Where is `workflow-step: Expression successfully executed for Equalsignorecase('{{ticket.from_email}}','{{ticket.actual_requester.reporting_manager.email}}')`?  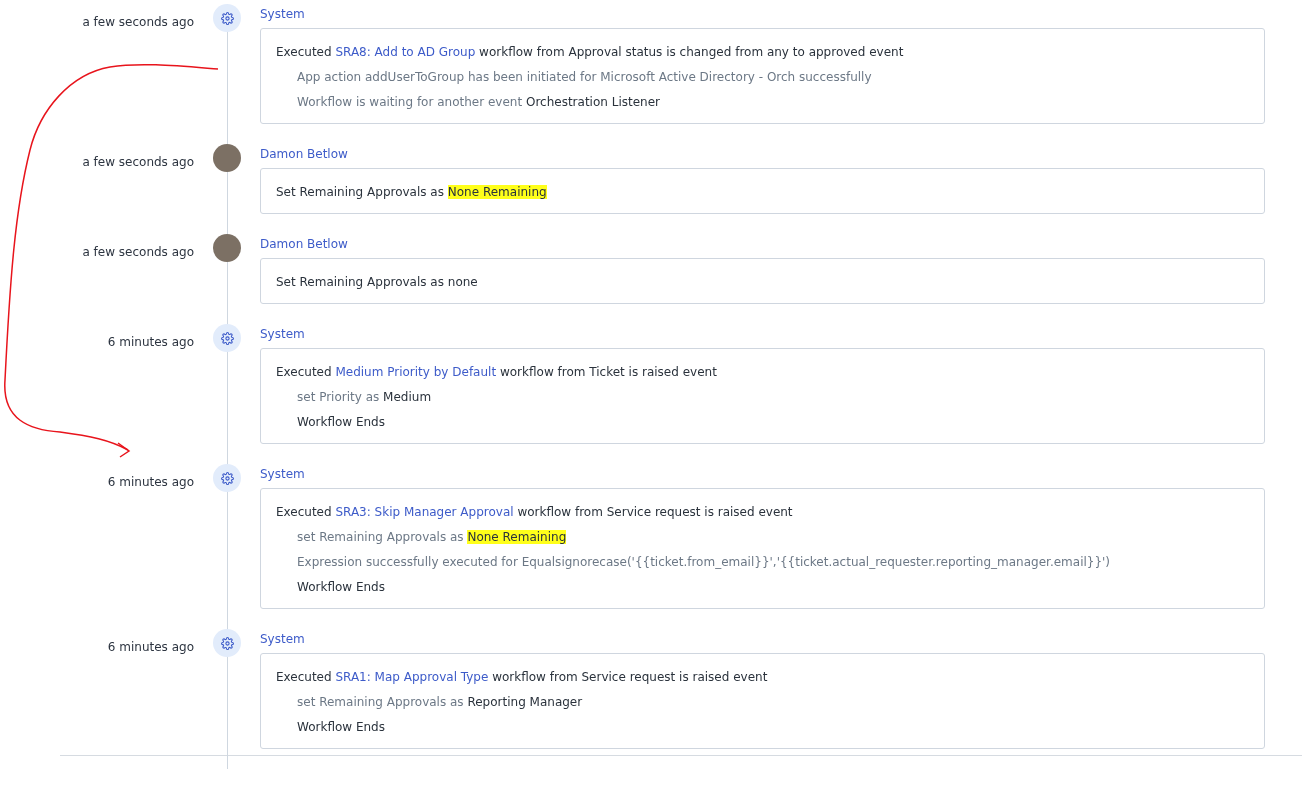
workflow-step: Expression successfully executed for Equalsignorecase('{{ticket.from_email}}','{{ticket.actual_requester.reporting_manager.email}}') is located at coordinates (762, 562).